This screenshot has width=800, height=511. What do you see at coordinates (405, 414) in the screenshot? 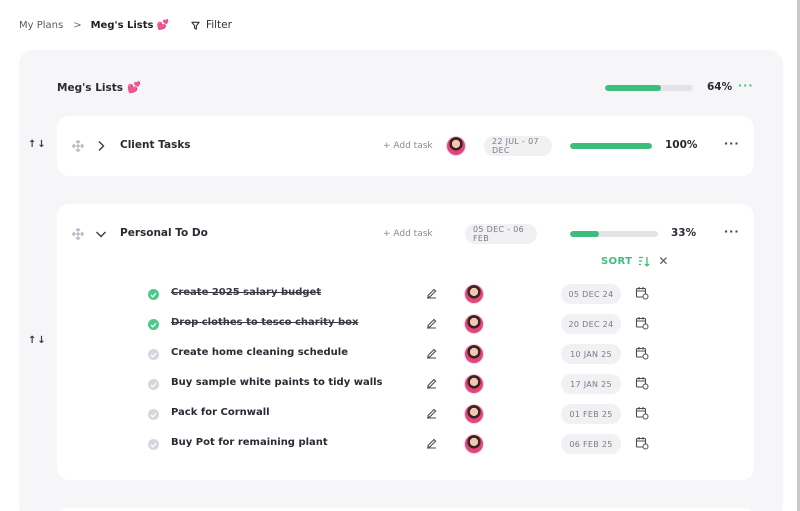
I see `task-row: Pack for Cornwall 01 FEB 25` at bounding box center [405, 414].